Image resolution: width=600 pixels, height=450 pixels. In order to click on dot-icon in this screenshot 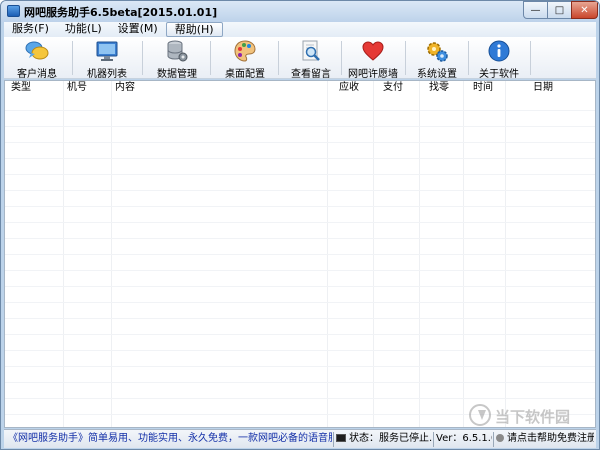, I will do `click(500, 438)`.